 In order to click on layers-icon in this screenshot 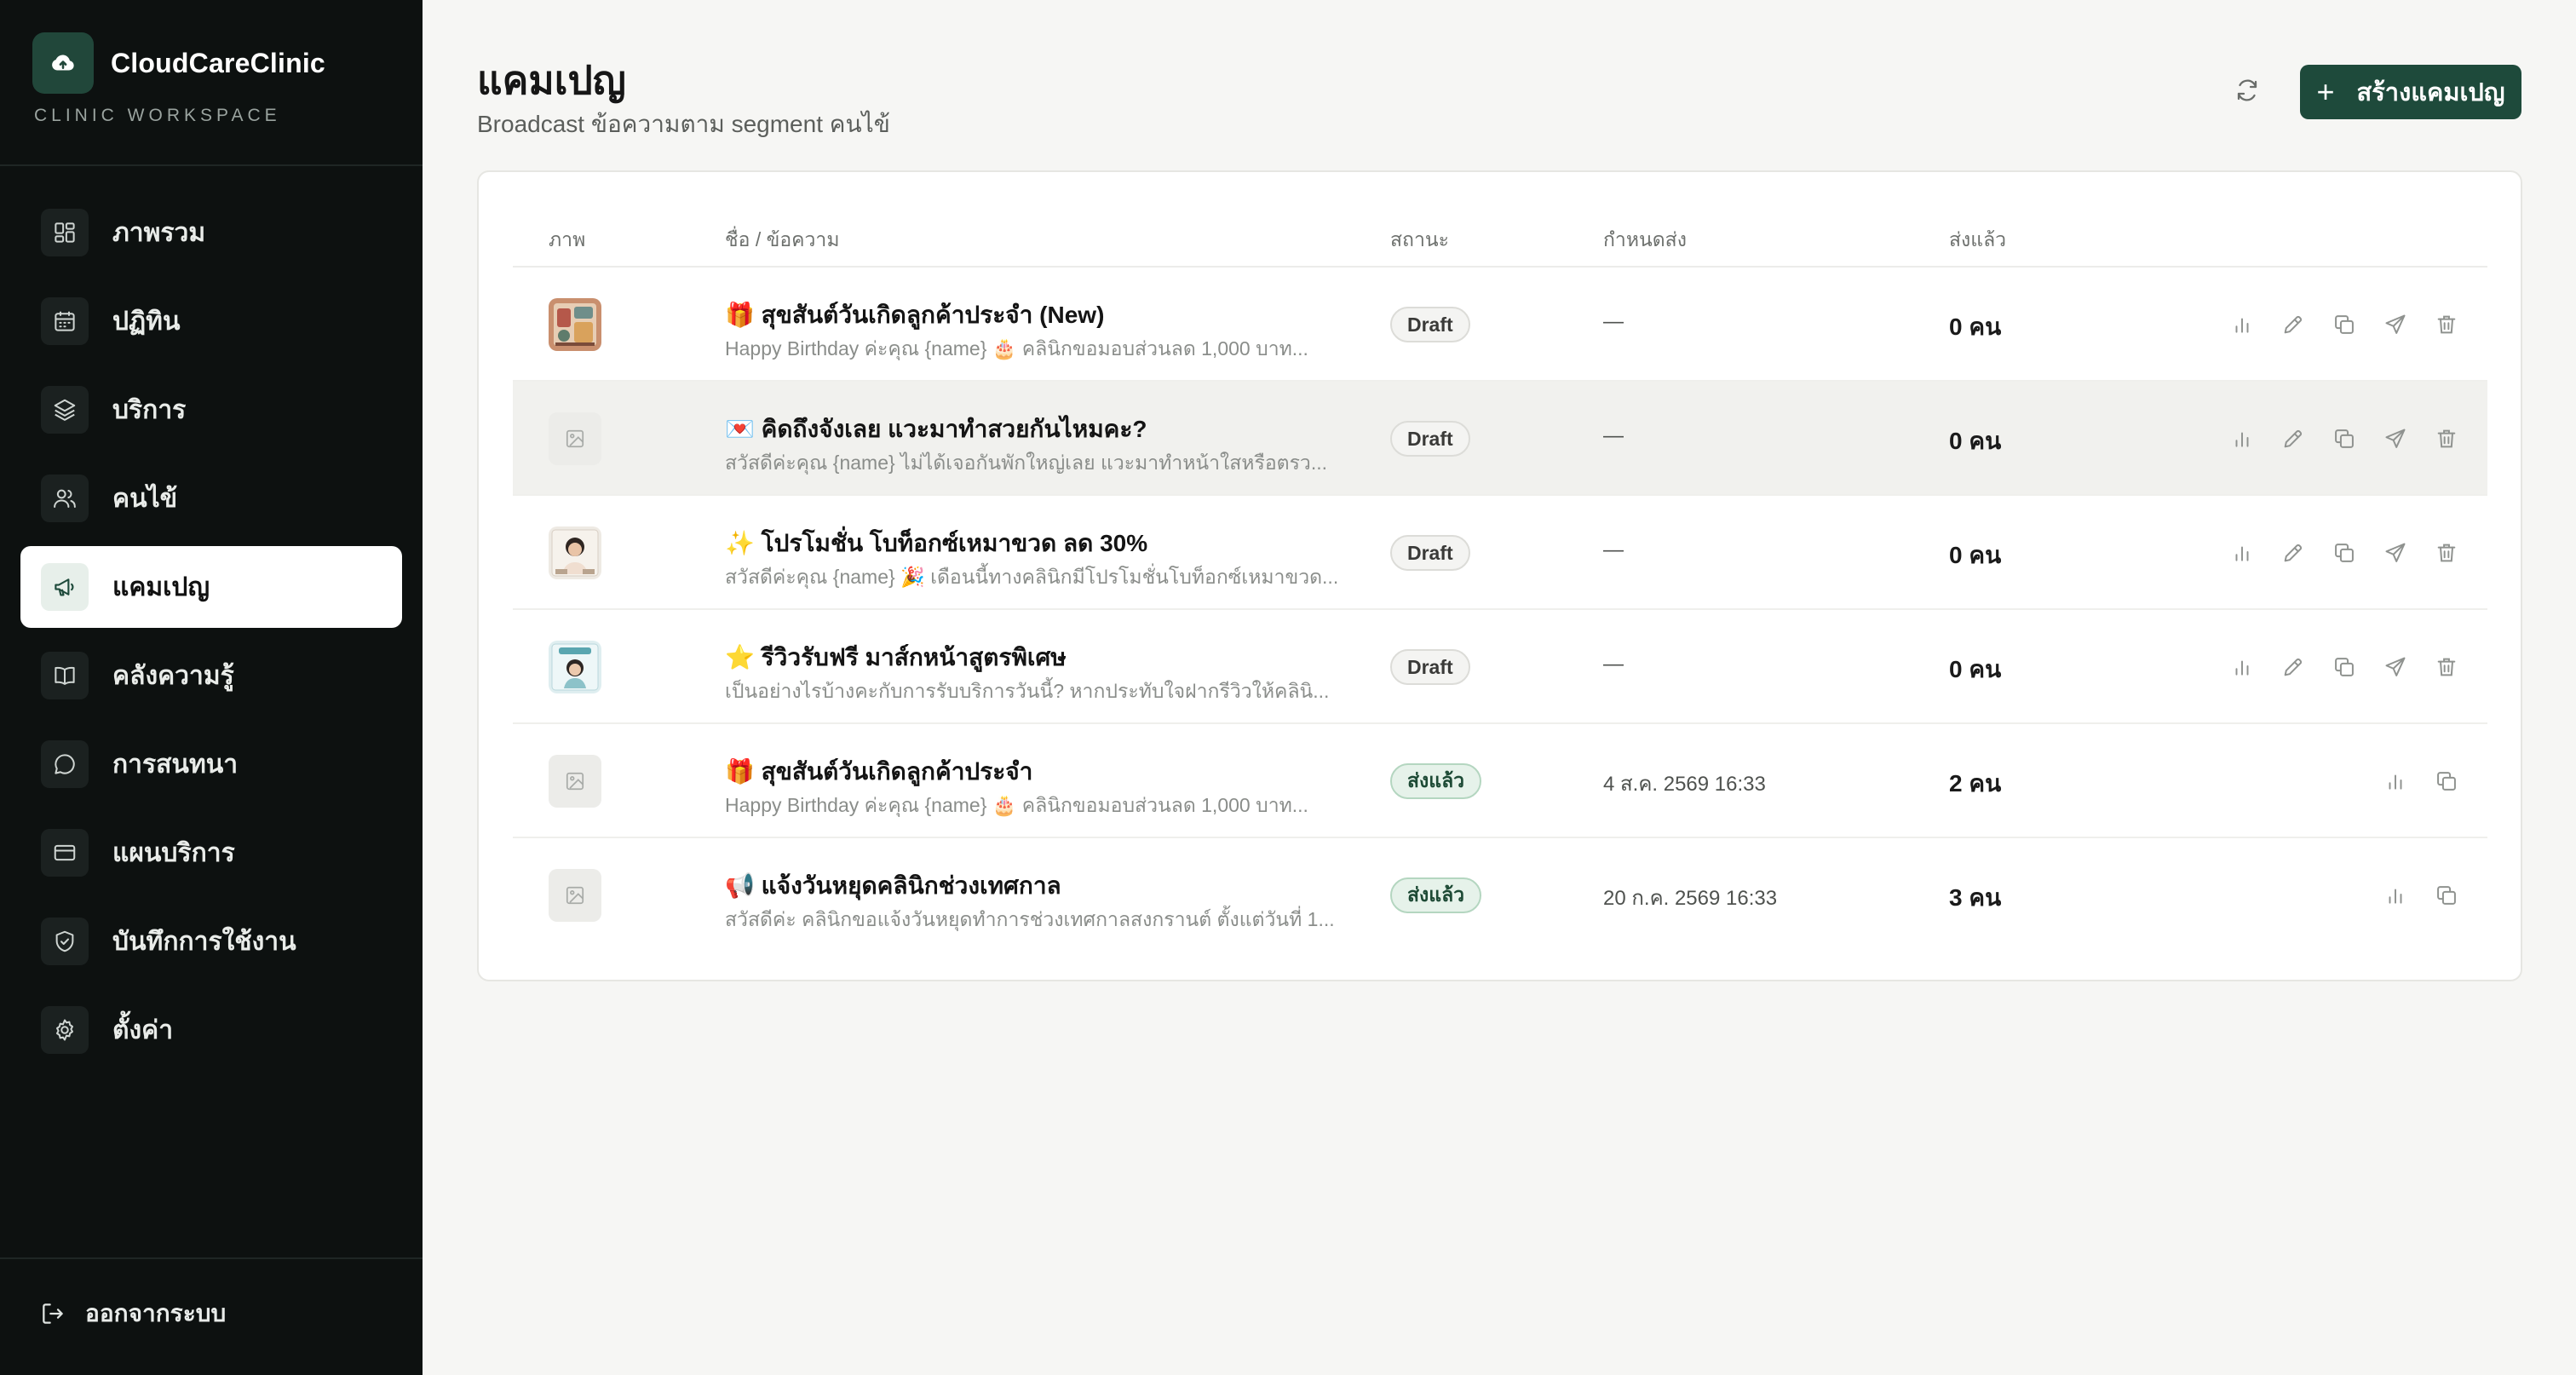, I will do `click(65, 410)`.